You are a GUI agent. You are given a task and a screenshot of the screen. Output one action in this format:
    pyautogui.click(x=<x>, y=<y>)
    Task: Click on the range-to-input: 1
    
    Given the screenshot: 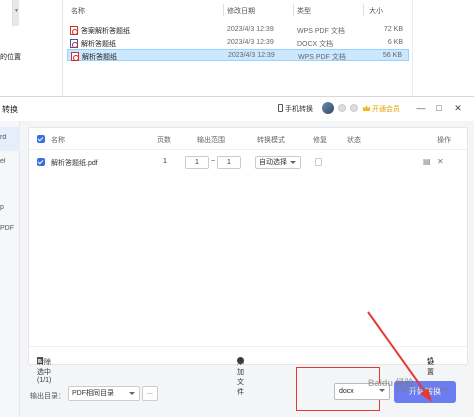 What is the action you would take?
    pyautogui.click(x=229, y=162)
    